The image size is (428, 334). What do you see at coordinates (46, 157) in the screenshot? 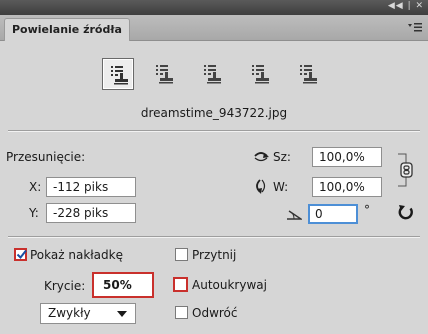
I see `offset-label: Przesunięcie:` at bounding box center [46, 157].